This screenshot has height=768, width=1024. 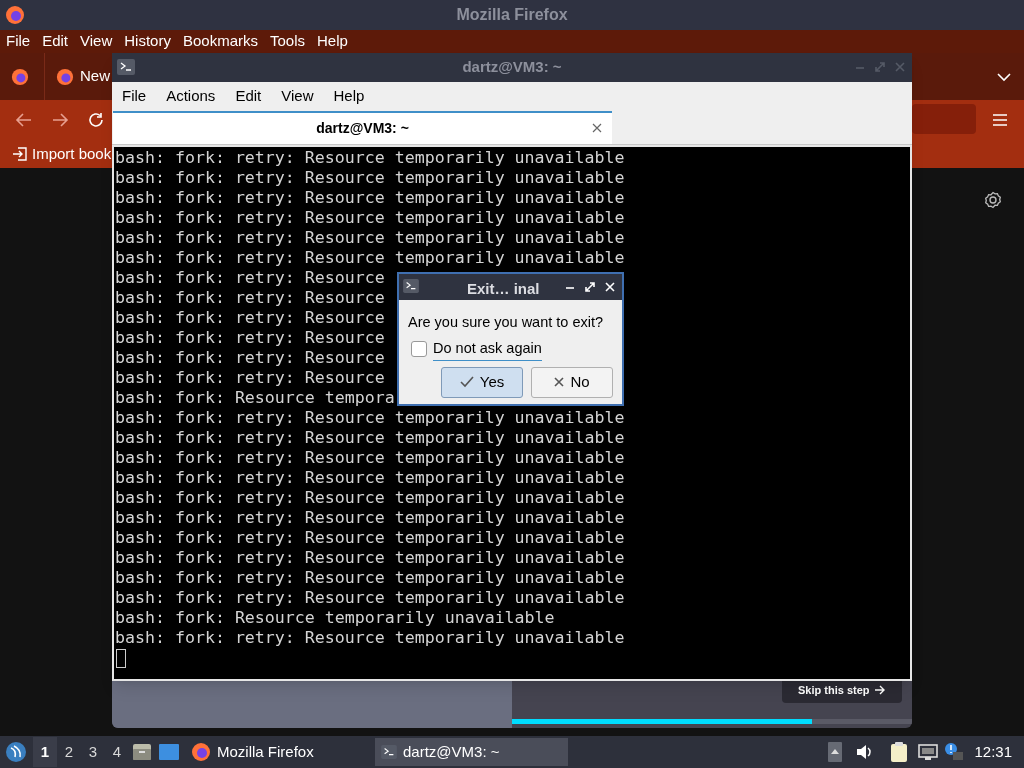 What do you see at coordinates (899, 752) in the screenshot?
I see `clipboard-icon` at bounding box center [899, 752].